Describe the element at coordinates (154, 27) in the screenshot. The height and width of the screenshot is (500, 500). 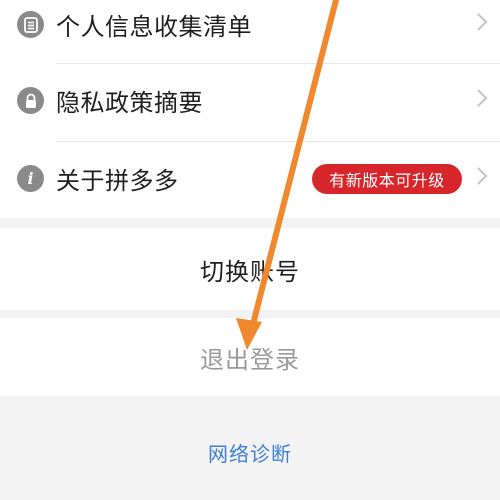
I see `settings-item-label: 个人信息收集清单` at that location.